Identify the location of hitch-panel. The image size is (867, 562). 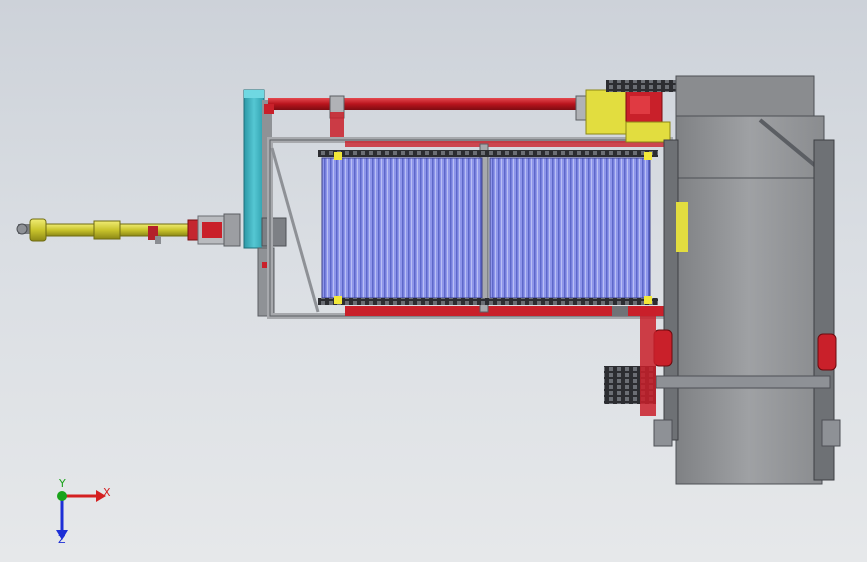
(265, 203).